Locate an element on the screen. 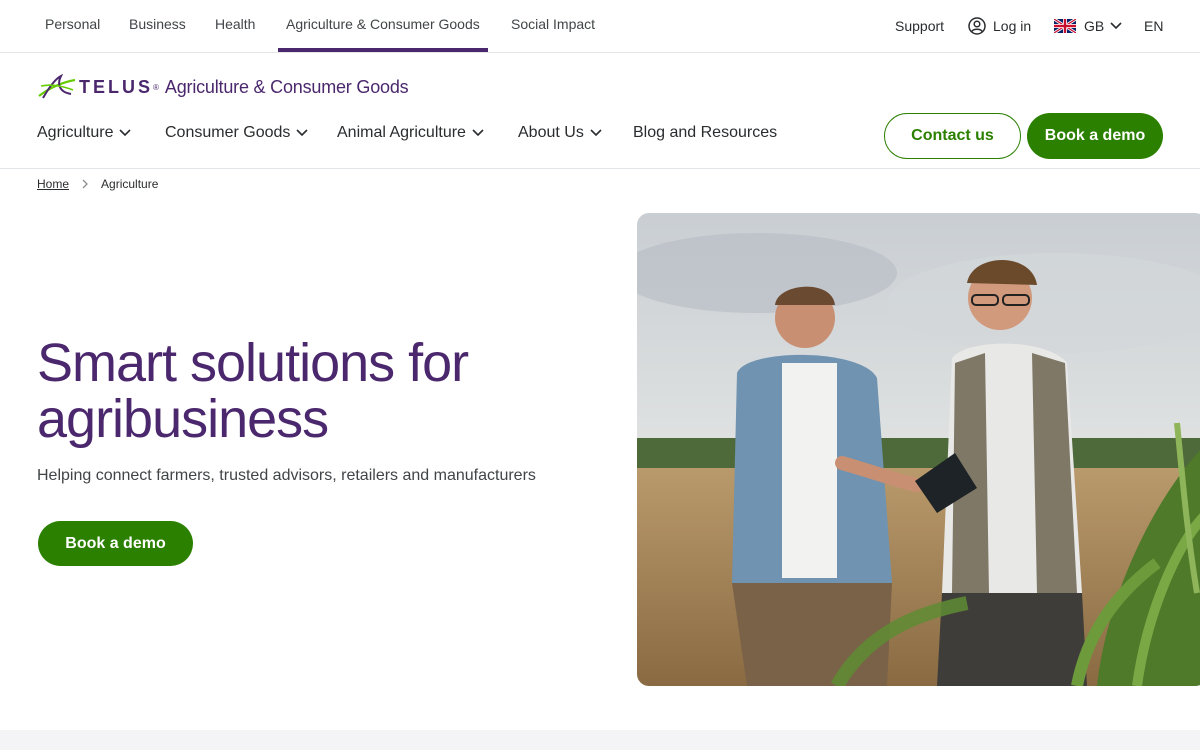 This screenshot has height=750, width=1200. nav-animal-agriculture: Animal Agriculture is located at coordinates (410, 133).